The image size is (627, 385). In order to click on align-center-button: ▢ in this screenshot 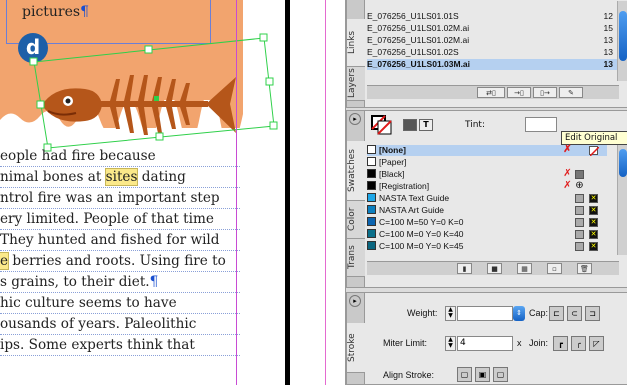, I will do `click(464, 374)`.